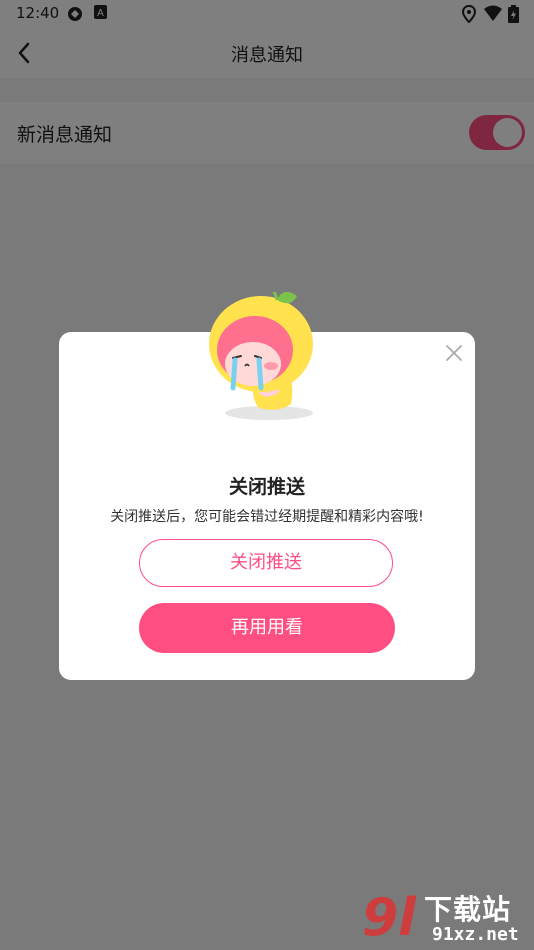 The image size is (534, 950). What do you see at coordinates (454, 353) in the screenshot?
I see `close-icon` at bounding box center [454, 353].